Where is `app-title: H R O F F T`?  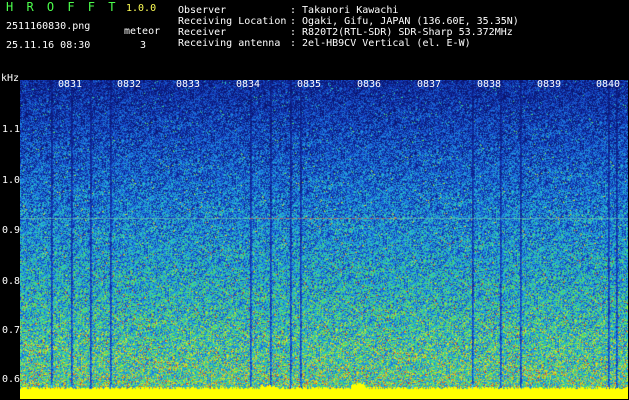 app-title: H R O F F T is located at coordinates (62, 7).